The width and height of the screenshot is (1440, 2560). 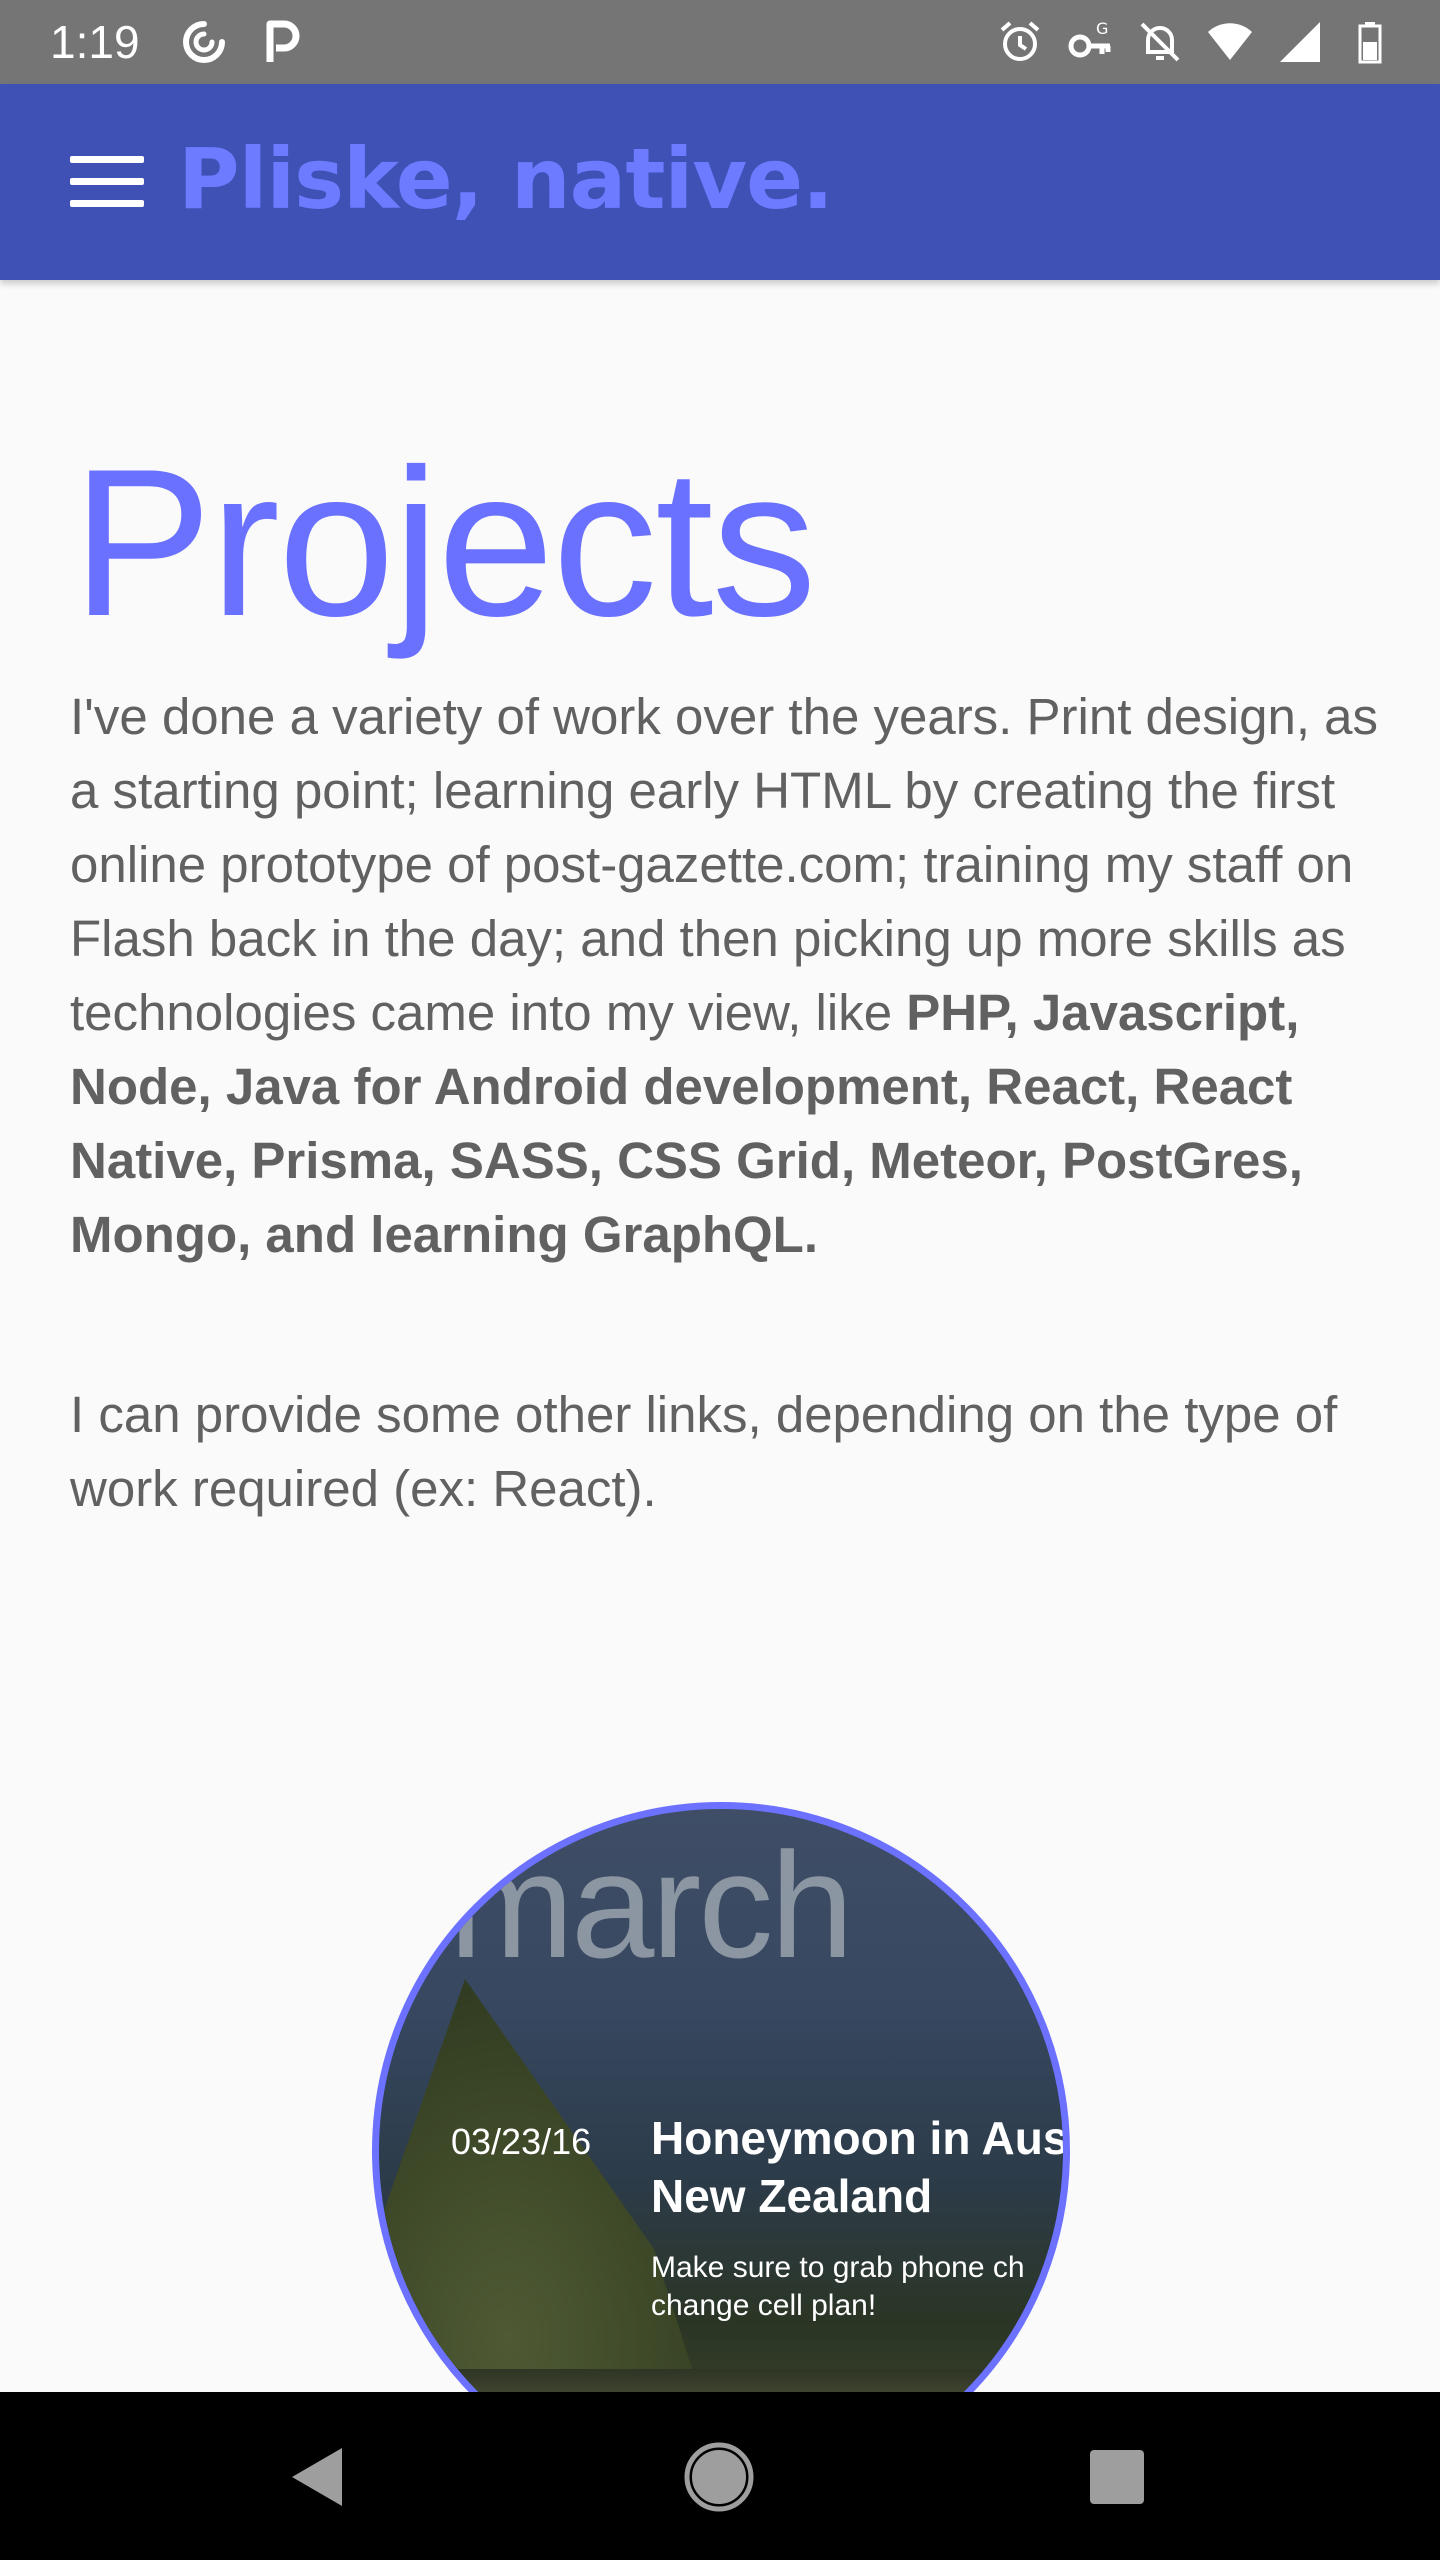 I want to click on svg-text: G, so click(x=1102, y=28).